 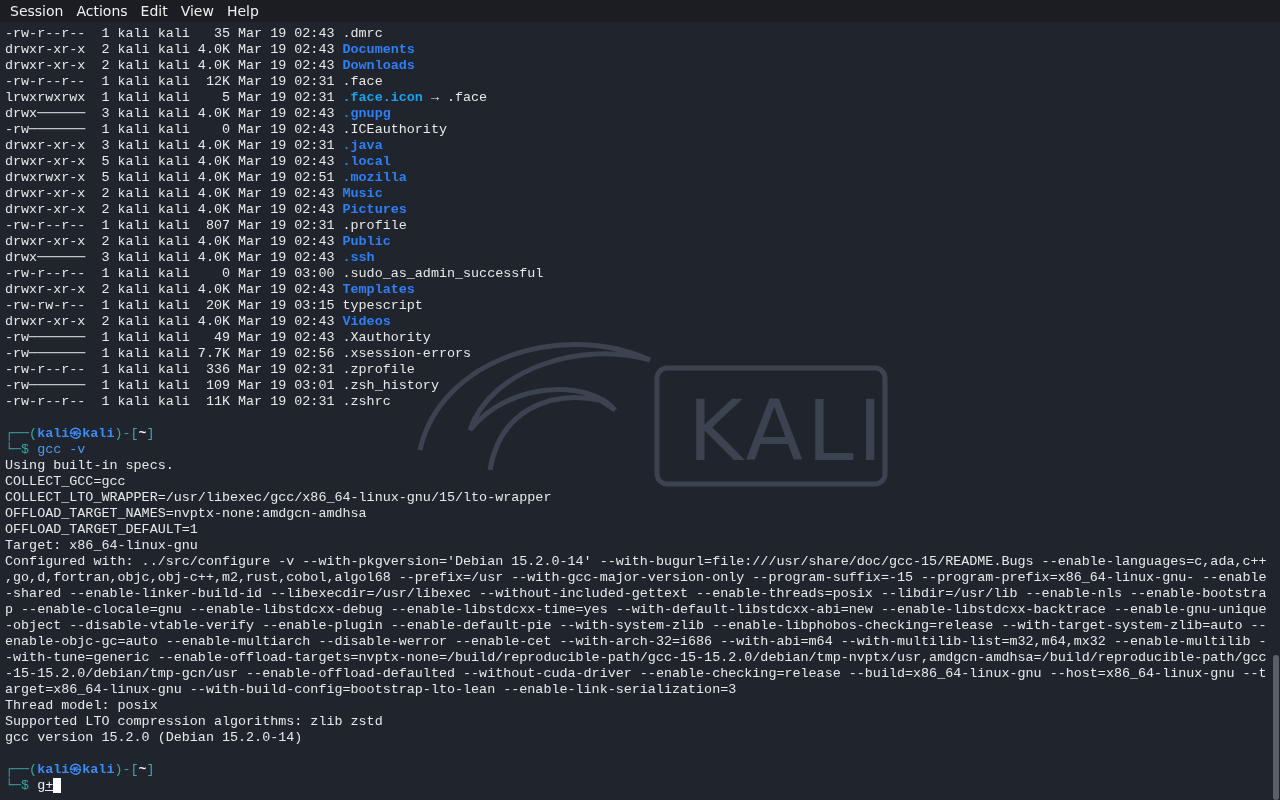 I want to click on link-target: → .face, so click(x=458, y=98).